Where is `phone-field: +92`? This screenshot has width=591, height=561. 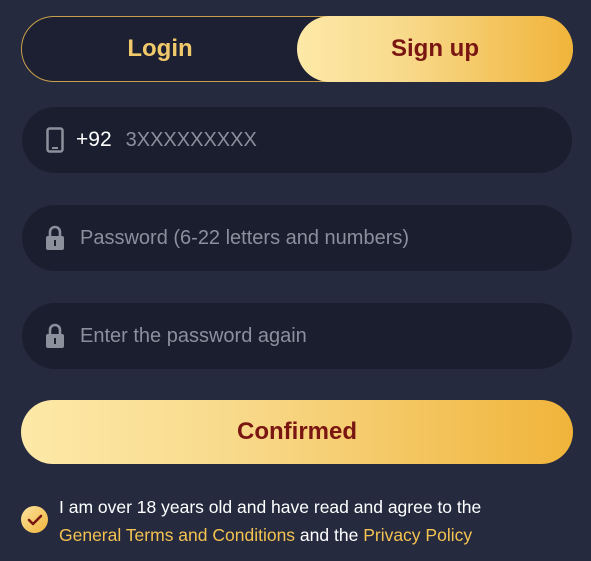 phone-field: +92 is located at coordinates (297, 140).